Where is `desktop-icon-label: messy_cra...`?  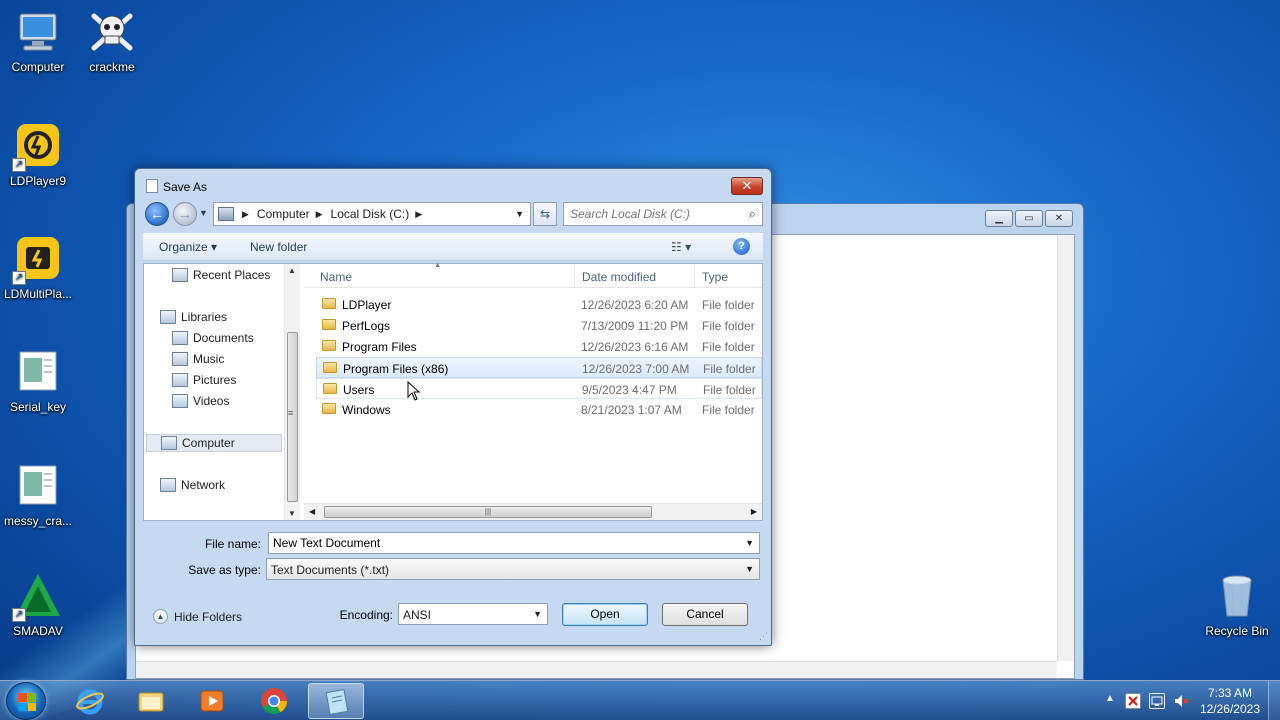
desktop-icon-label: messy_cra... is located at coordinates (37, 521).